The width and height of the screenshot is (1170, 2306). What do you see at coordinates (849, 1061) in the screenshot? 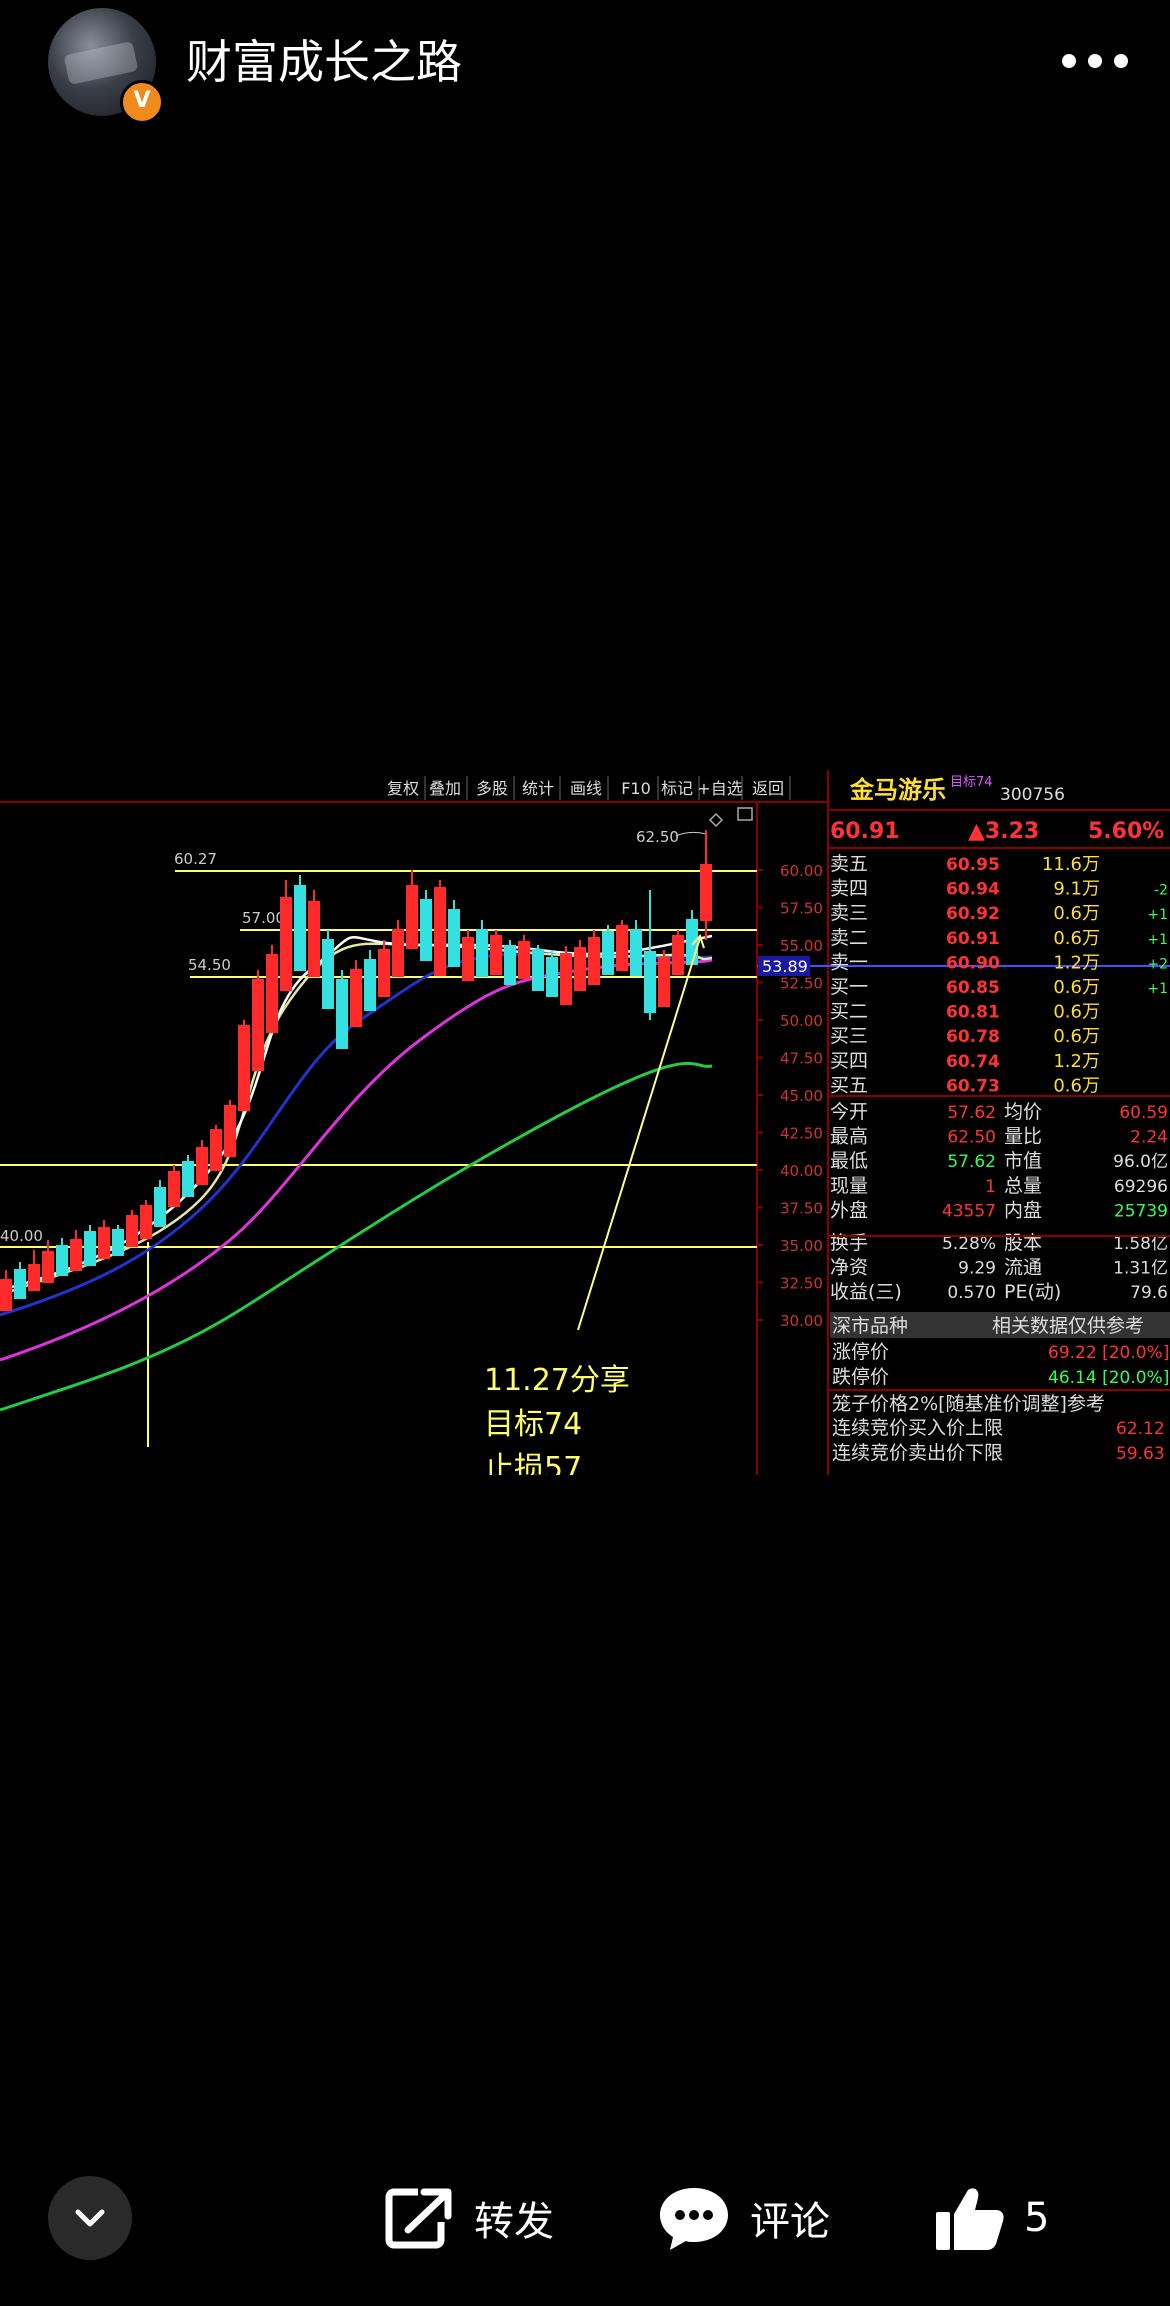
I see `orderbook-label: 买四` at bounding box center [849, 1061].